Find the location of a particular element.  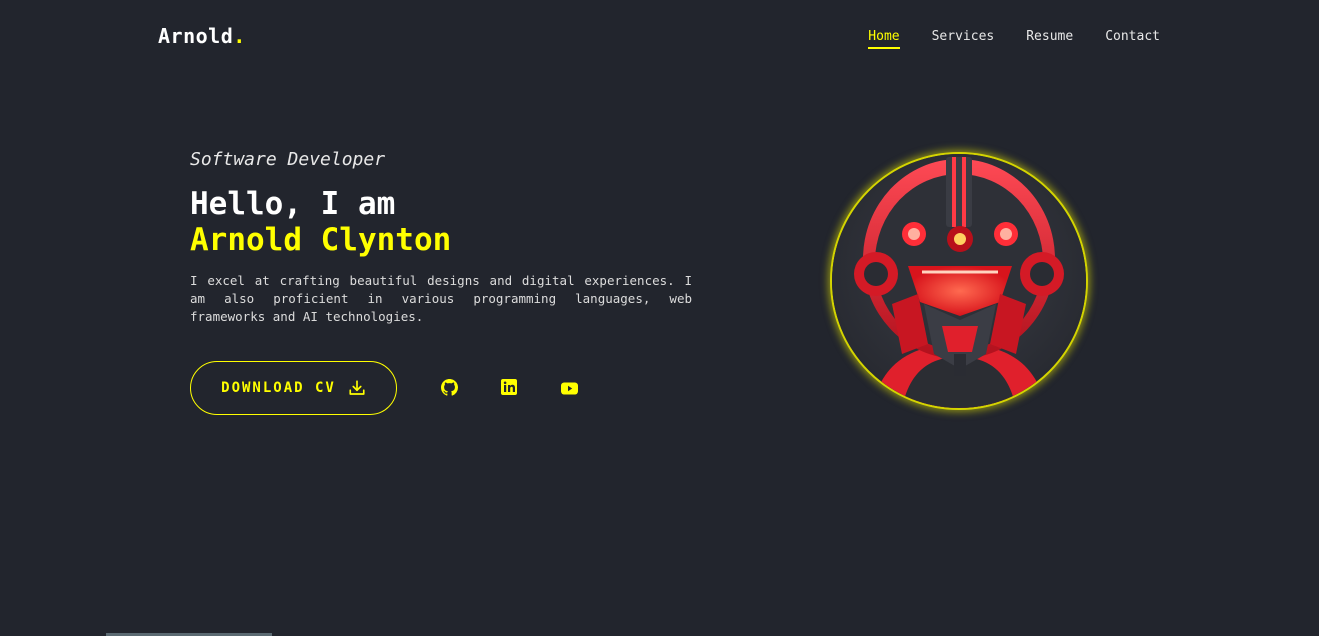

youtube-icon is located at coordinates (569, 389).